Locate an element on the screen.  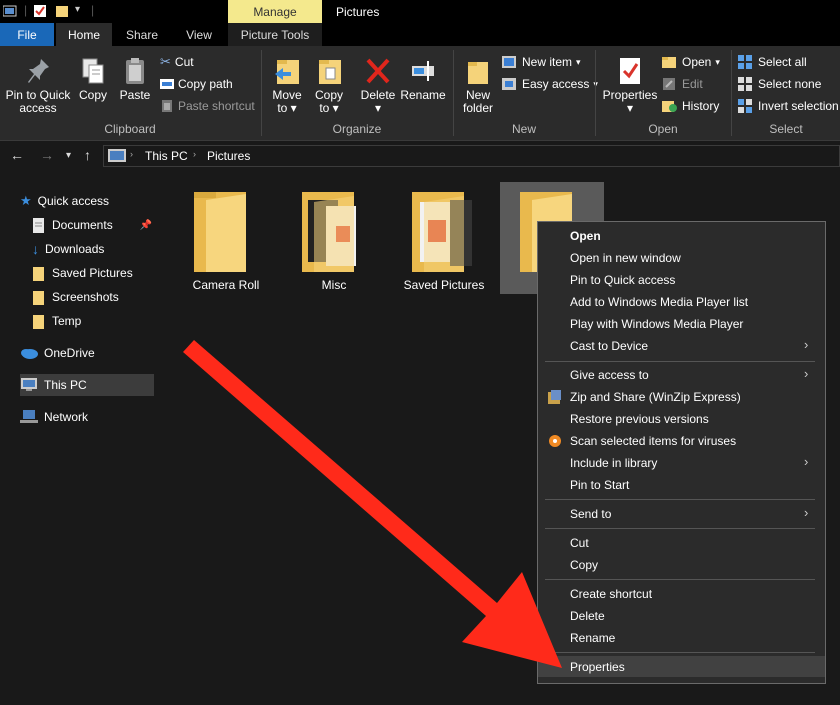
forward-arrow-icon: → is located at coordinates (47, 155).